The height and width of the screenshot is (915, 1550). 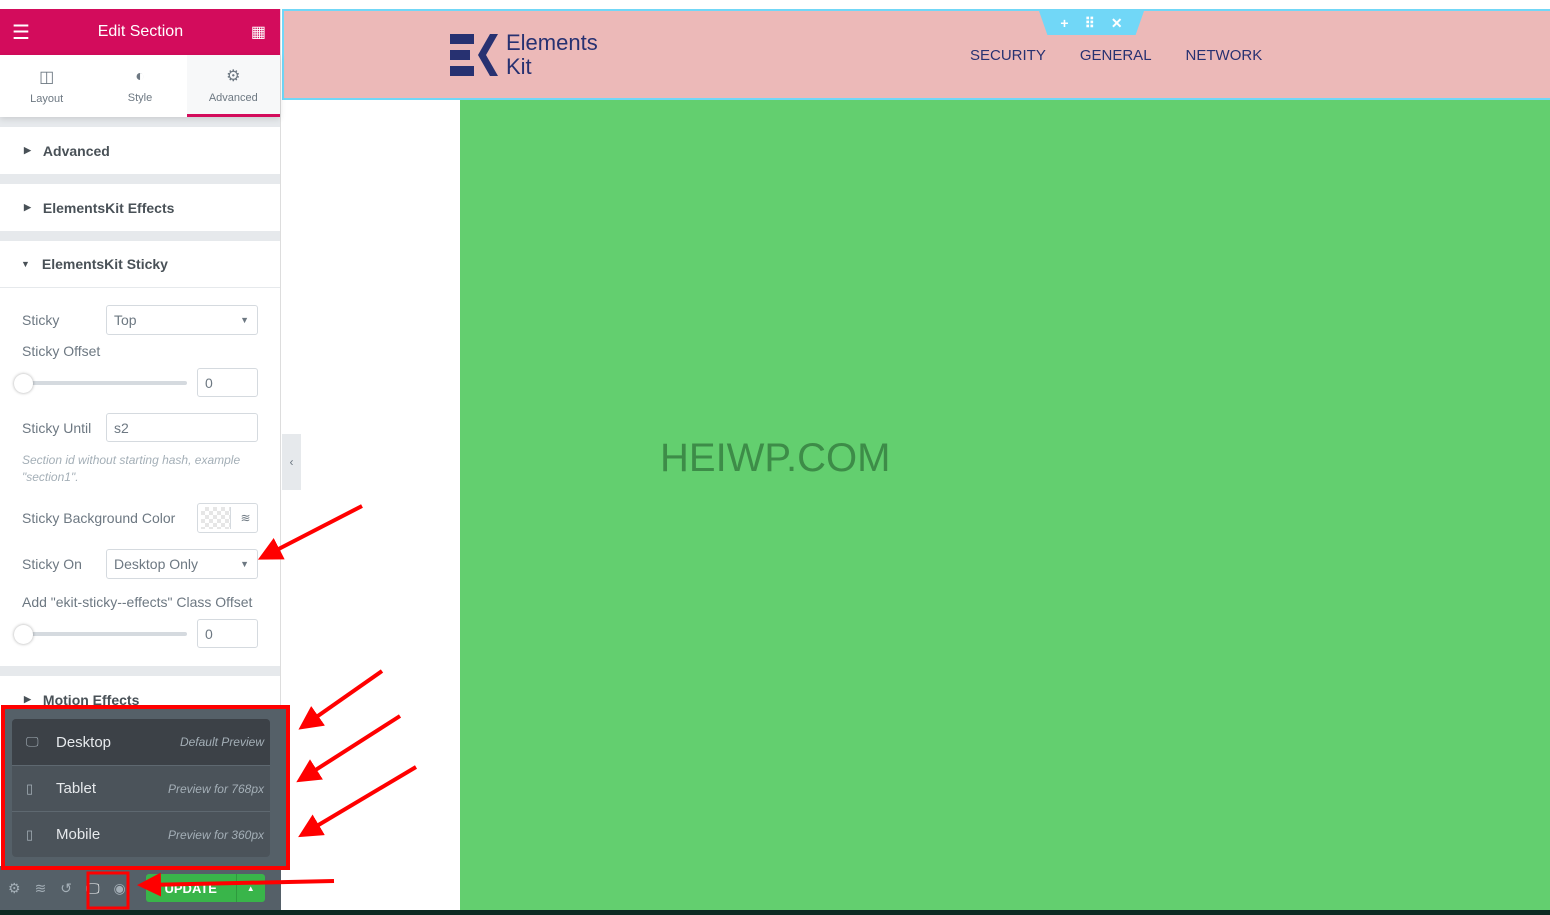 What do you see at coordinates (916, 54) in the screenshot?
I see `site-header-section: + ⠿ ✕ Elements Kit SECURITY GENERAL NETWORK` at bounding box center [916, 54].